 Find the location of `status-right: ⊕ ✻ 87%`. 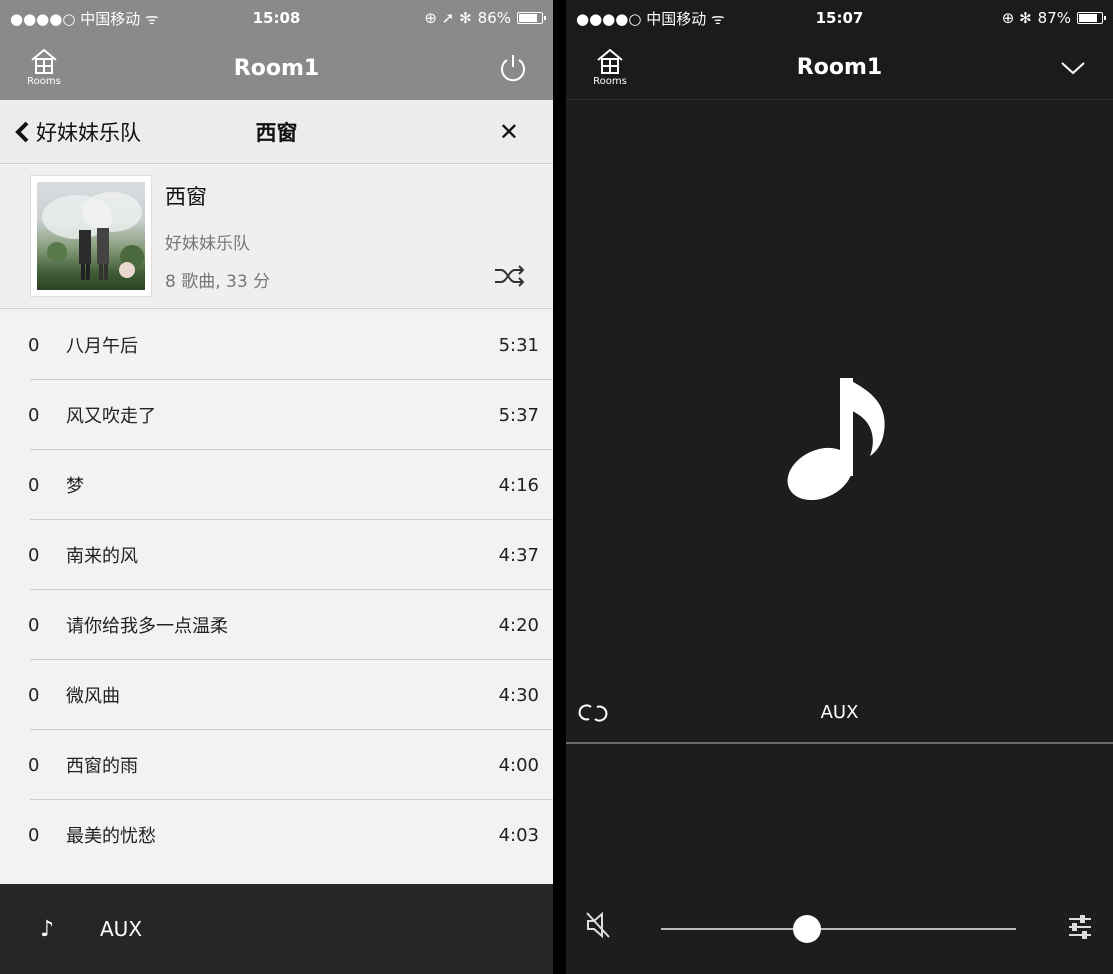

status-right: ⊕ ✻ 87% is located at coordinates (1053, 18).